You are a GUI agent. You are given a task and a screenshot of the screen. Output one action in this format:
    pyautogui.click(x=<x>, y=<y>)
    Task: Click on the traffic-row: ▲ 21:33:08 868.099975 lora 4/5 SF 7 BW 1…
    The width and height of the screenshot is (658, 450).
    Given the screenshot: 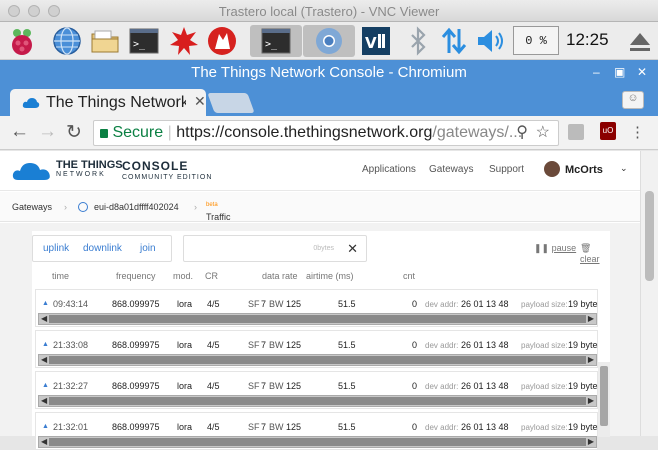 What is the action you would take?
    pyautogui.click(x=316, y=349)
    